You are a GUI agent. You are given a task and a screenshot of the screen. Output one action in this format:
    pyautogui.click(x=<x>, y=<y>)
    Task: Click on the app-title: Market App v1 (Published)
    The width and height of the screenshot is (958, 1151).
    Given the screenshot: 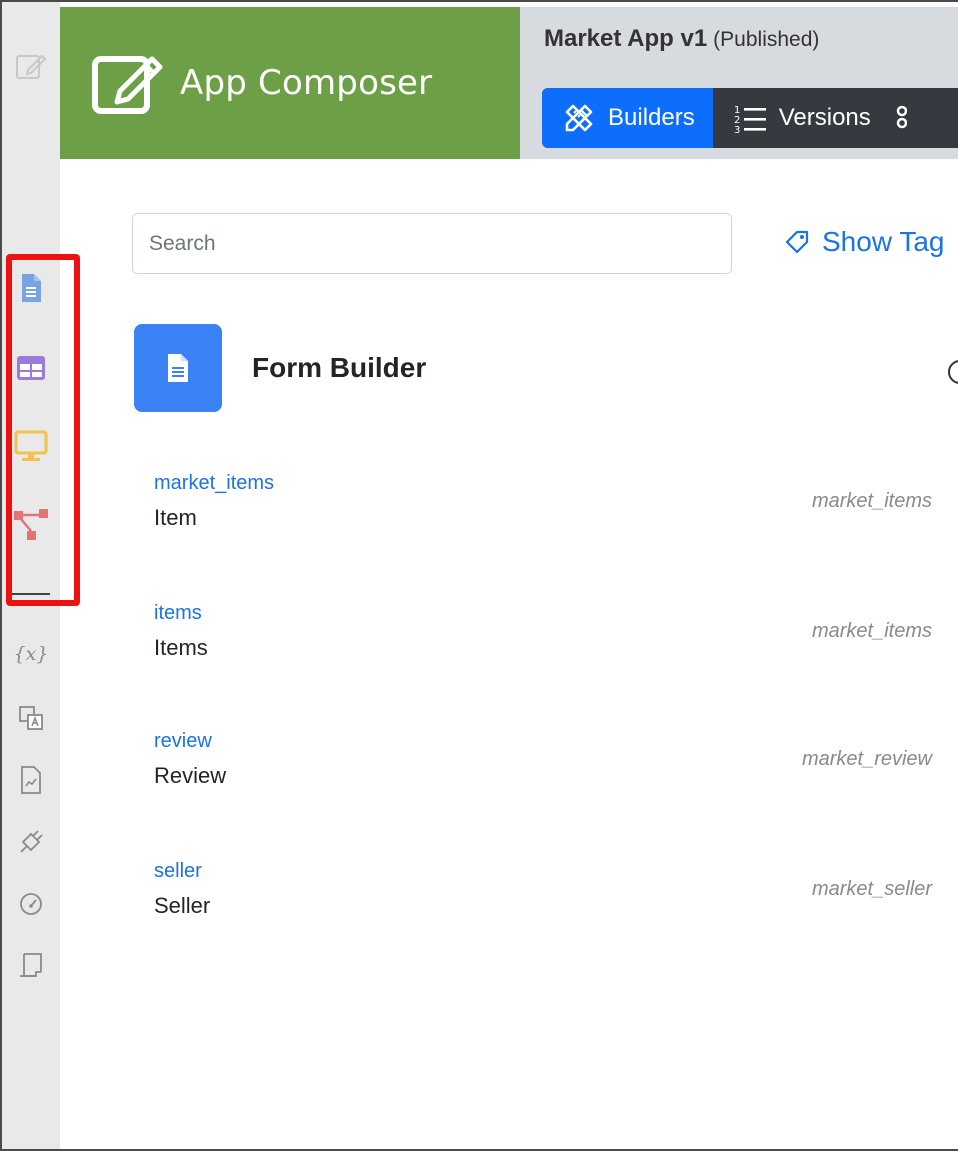 What is the action you would take?
    pyautogui.click(x=681, y=39)
    